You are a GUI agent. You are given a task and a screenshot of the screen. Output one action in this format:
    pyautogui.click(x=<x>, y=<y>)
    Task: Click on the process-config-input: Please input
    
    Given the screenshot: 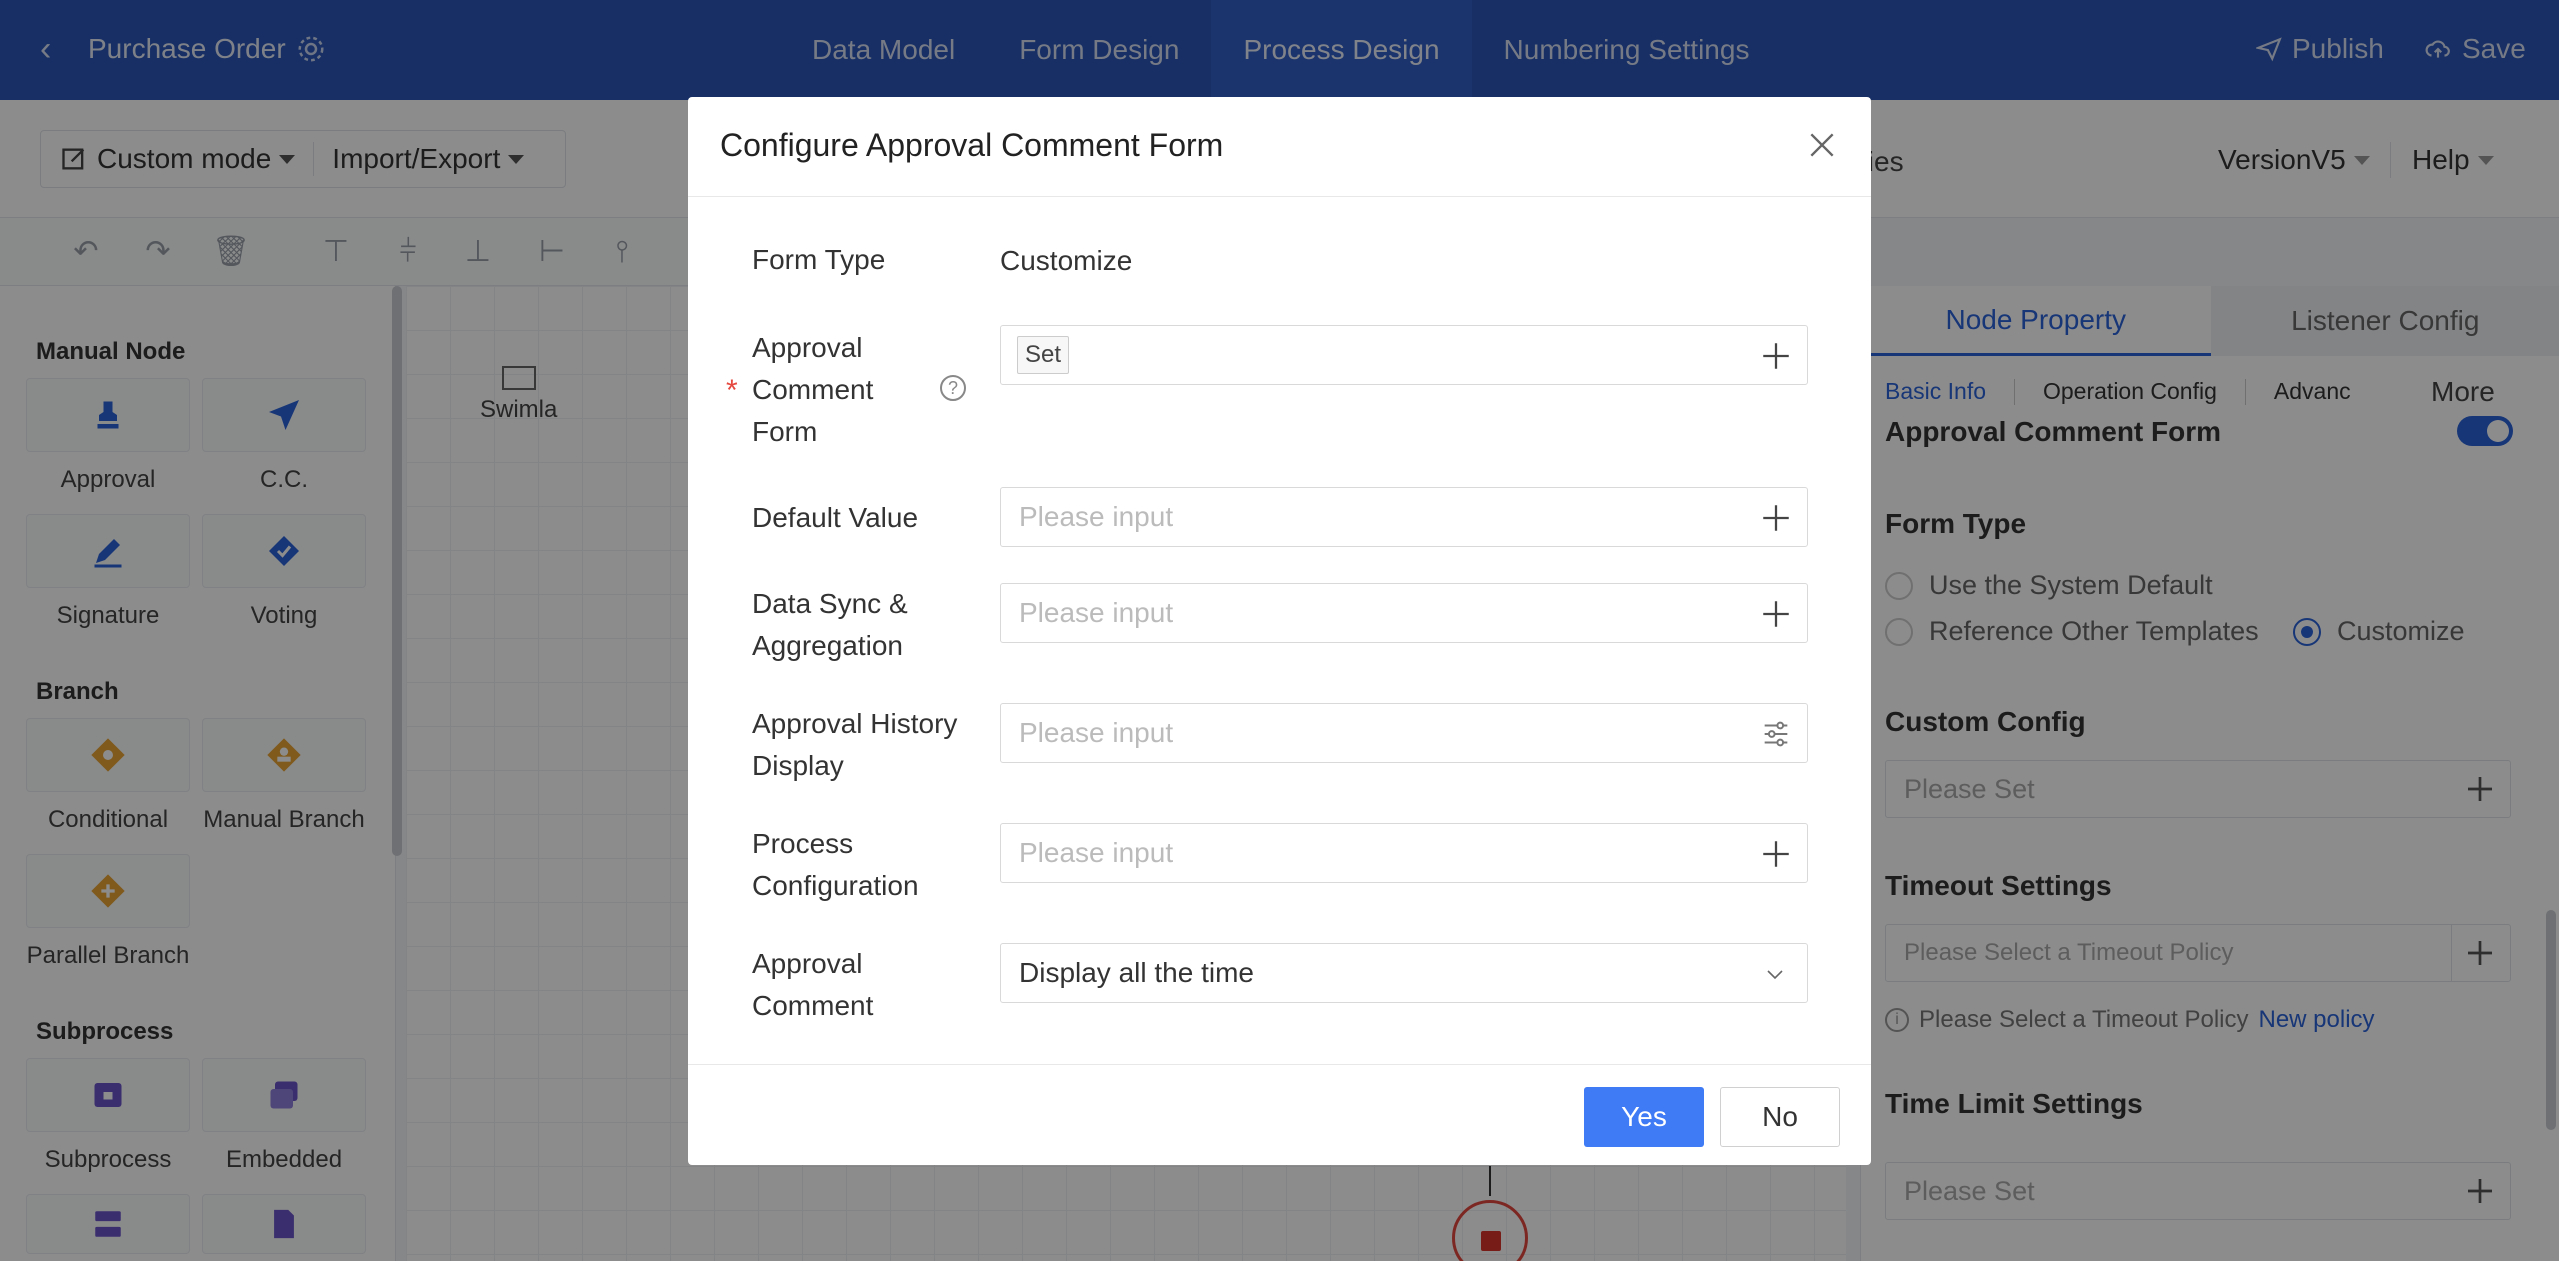 What is the action you would take?
    pyautogui.click(x=1404, y=853)
    